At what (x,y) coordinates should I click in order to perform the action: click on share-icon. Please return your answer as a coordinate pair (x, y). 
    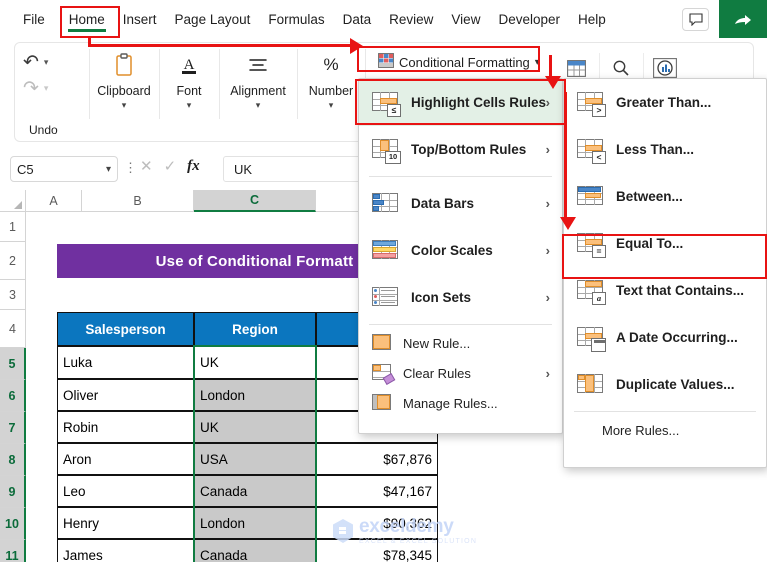
    Looking at the image, I should click on (743, 19).